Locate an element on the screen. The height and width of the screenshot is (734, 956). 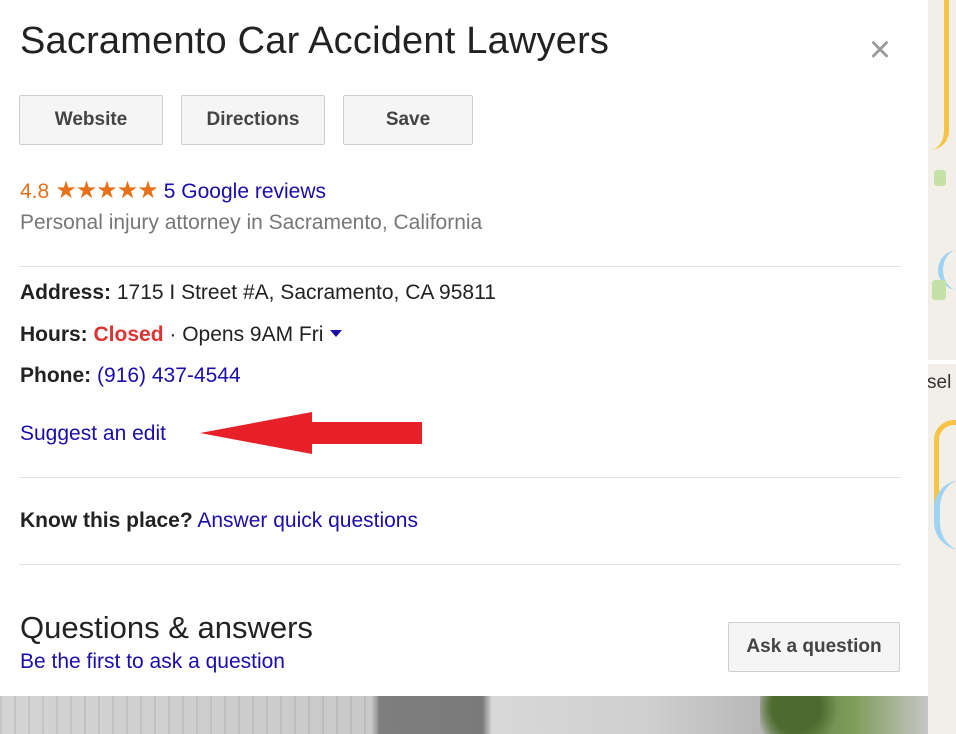
ask-question-button: Ask a question is located at coordinates (814, 647).